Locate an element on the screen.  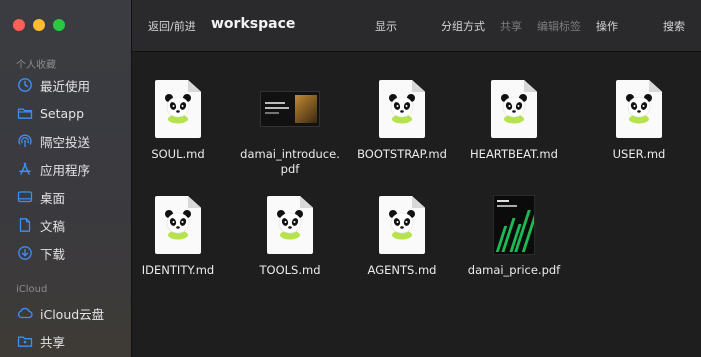
file-item: damai_introduce. pdf is located at coordinates (290, 126).